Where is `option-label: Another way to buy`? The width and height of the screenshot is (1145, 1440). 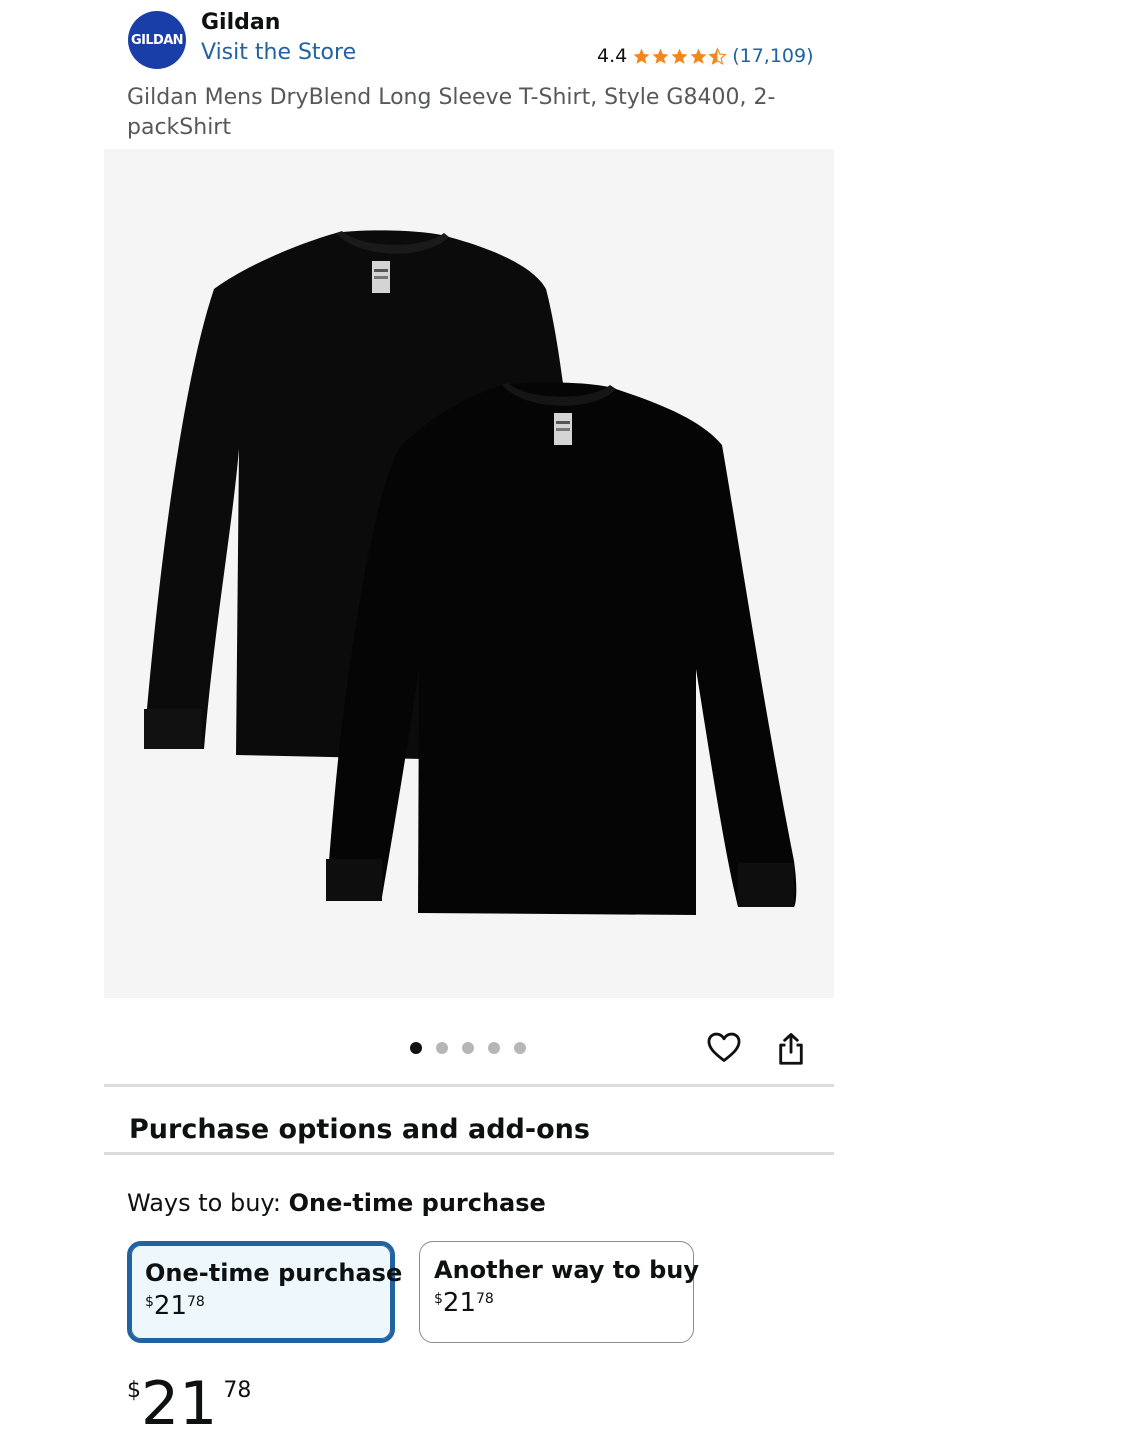
option-label: Another way to buy is located at coordinates (567, 1270).